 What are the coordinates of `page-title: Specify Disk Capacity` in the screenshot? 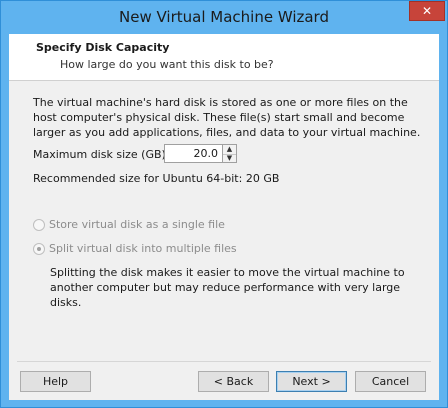 It's located at (103, 47).